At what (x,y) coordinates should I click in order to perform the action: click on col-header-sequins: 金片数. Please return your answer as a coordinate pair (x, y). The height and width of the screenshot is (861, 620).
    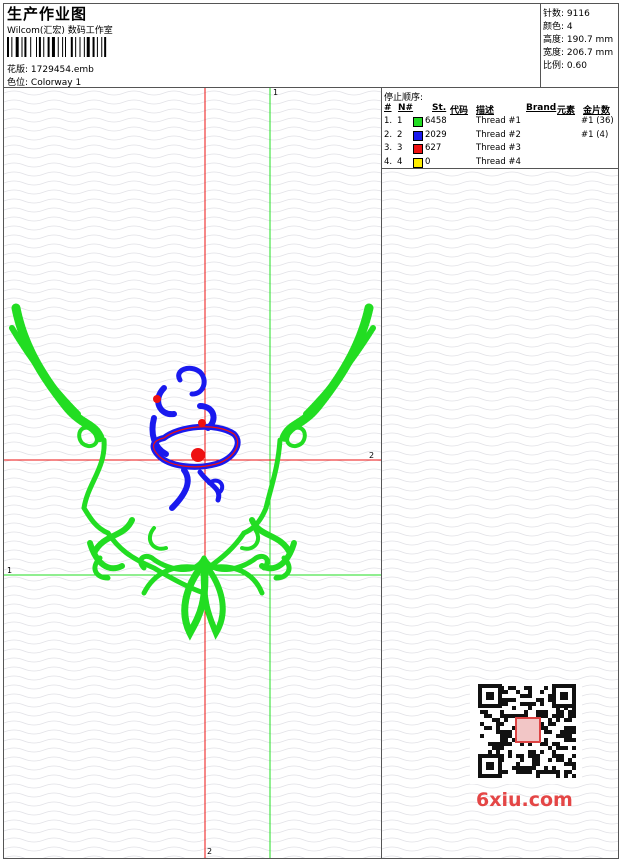
    Looking at the image, I should click on (597, 111).